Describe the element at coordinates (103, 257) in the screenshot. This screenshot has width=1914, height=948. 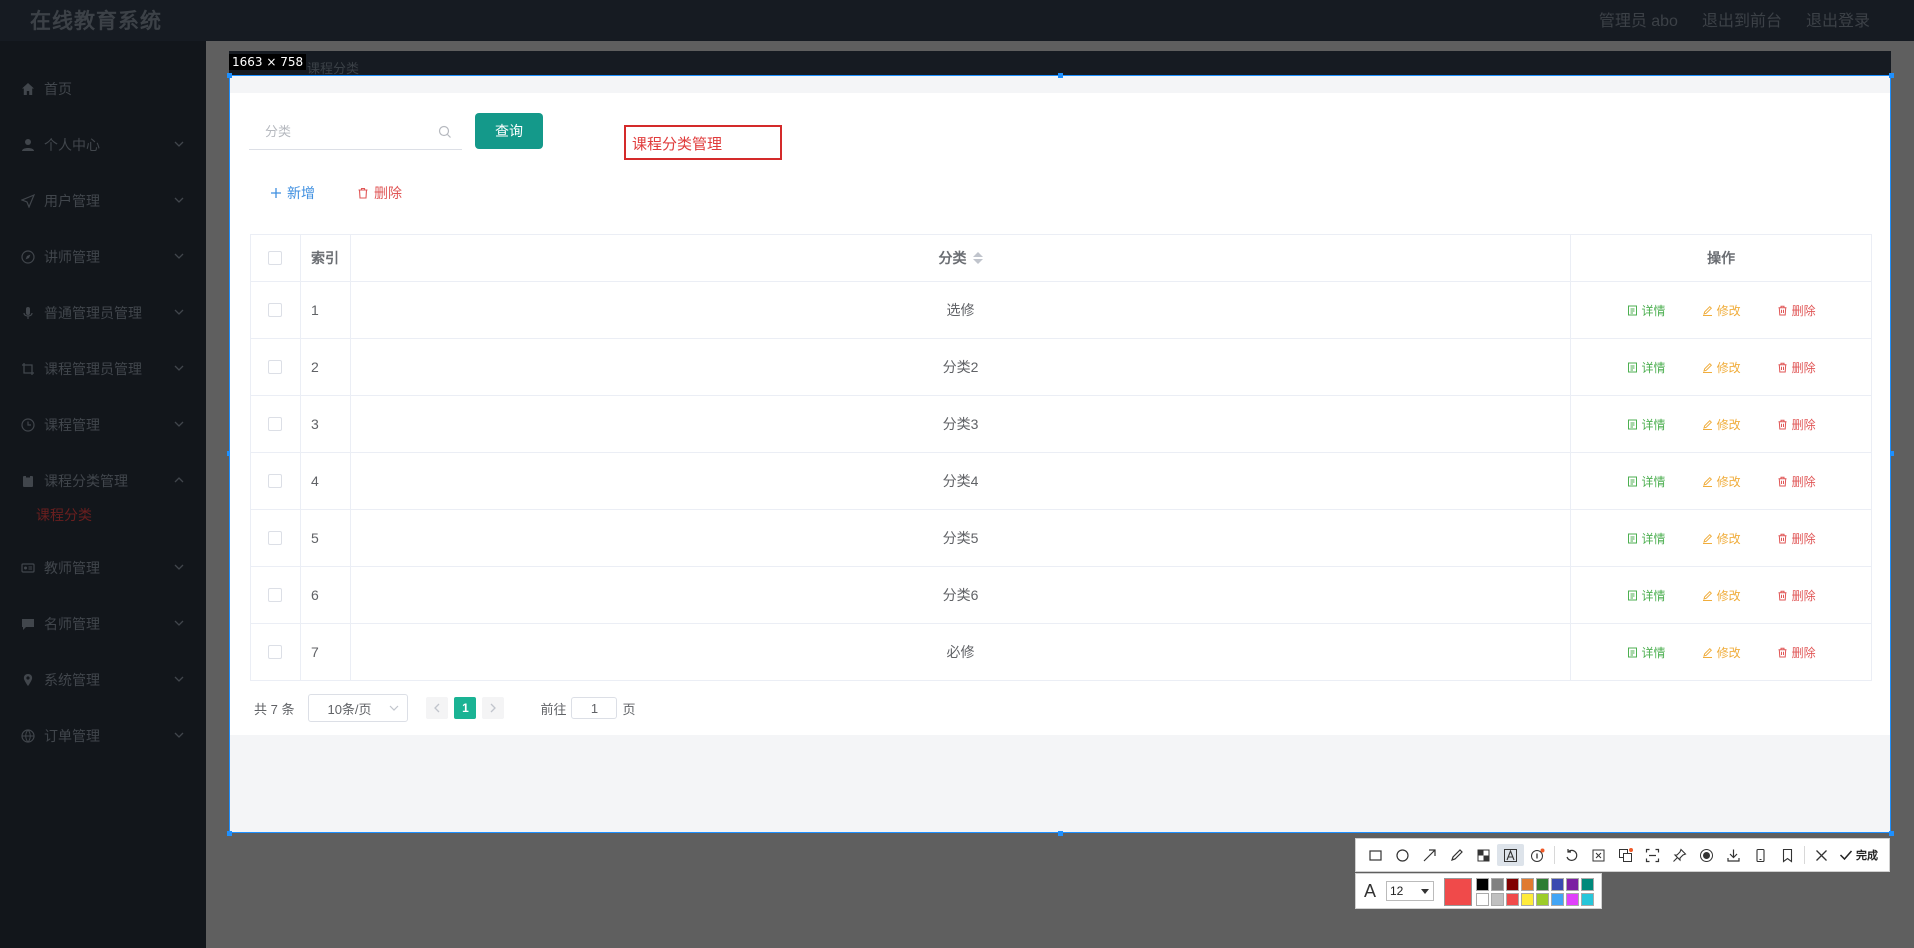
I see `sidebar-item-lecturer-management: 讲师管理` at that location.